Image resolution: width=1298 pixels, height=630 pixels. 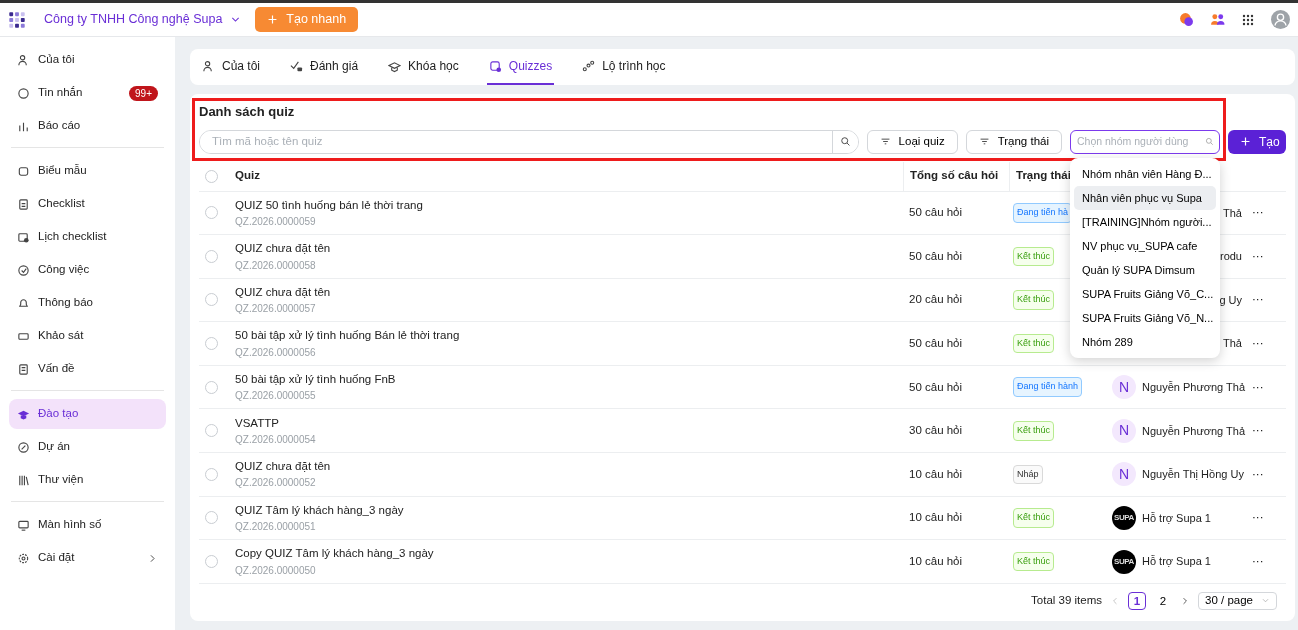 I want to click on quiz-code: QZ.2026.0000050, so click(x=275, y=570).